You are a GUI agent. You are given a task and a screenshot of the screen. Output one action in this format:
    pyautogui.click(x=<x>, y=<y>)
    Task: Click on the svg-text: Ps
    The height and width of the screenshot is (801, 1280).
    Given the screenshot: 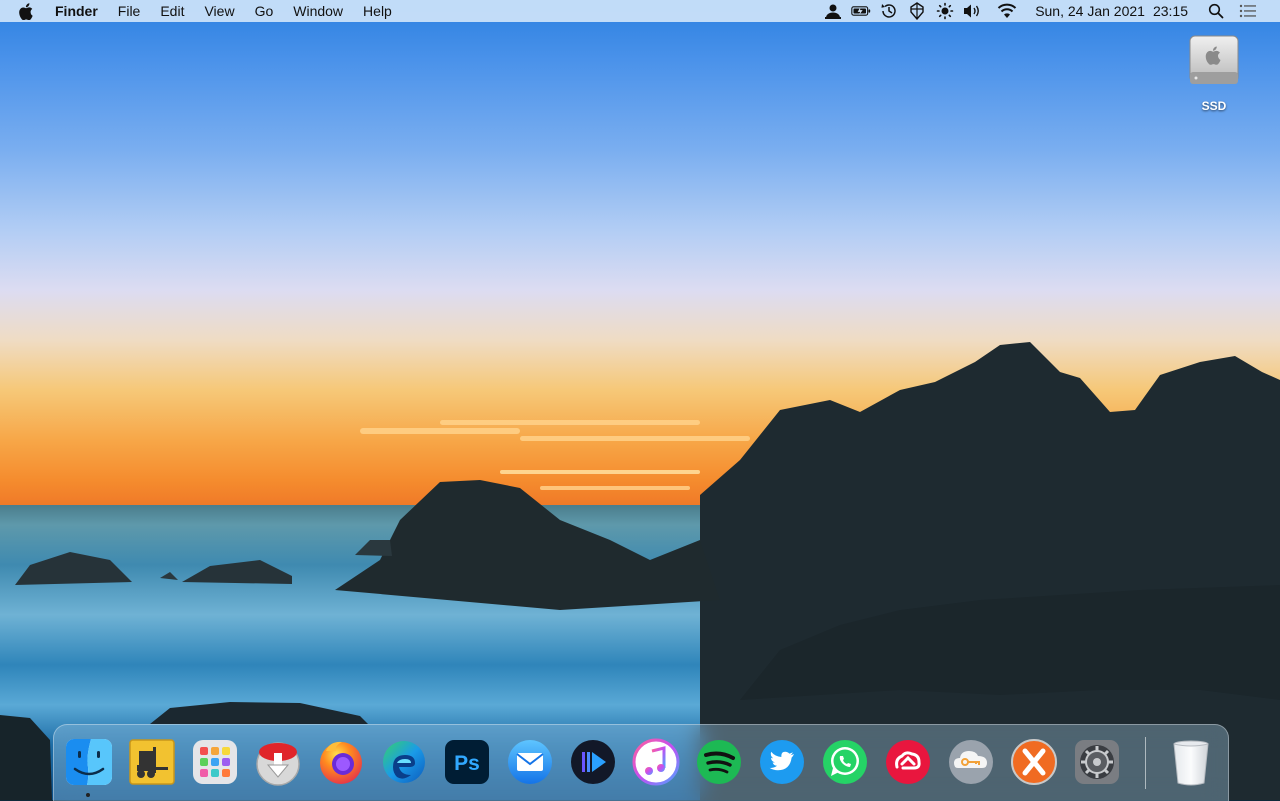 What is the action you would take?
    pyautogui.click(x=467, y=763)
    